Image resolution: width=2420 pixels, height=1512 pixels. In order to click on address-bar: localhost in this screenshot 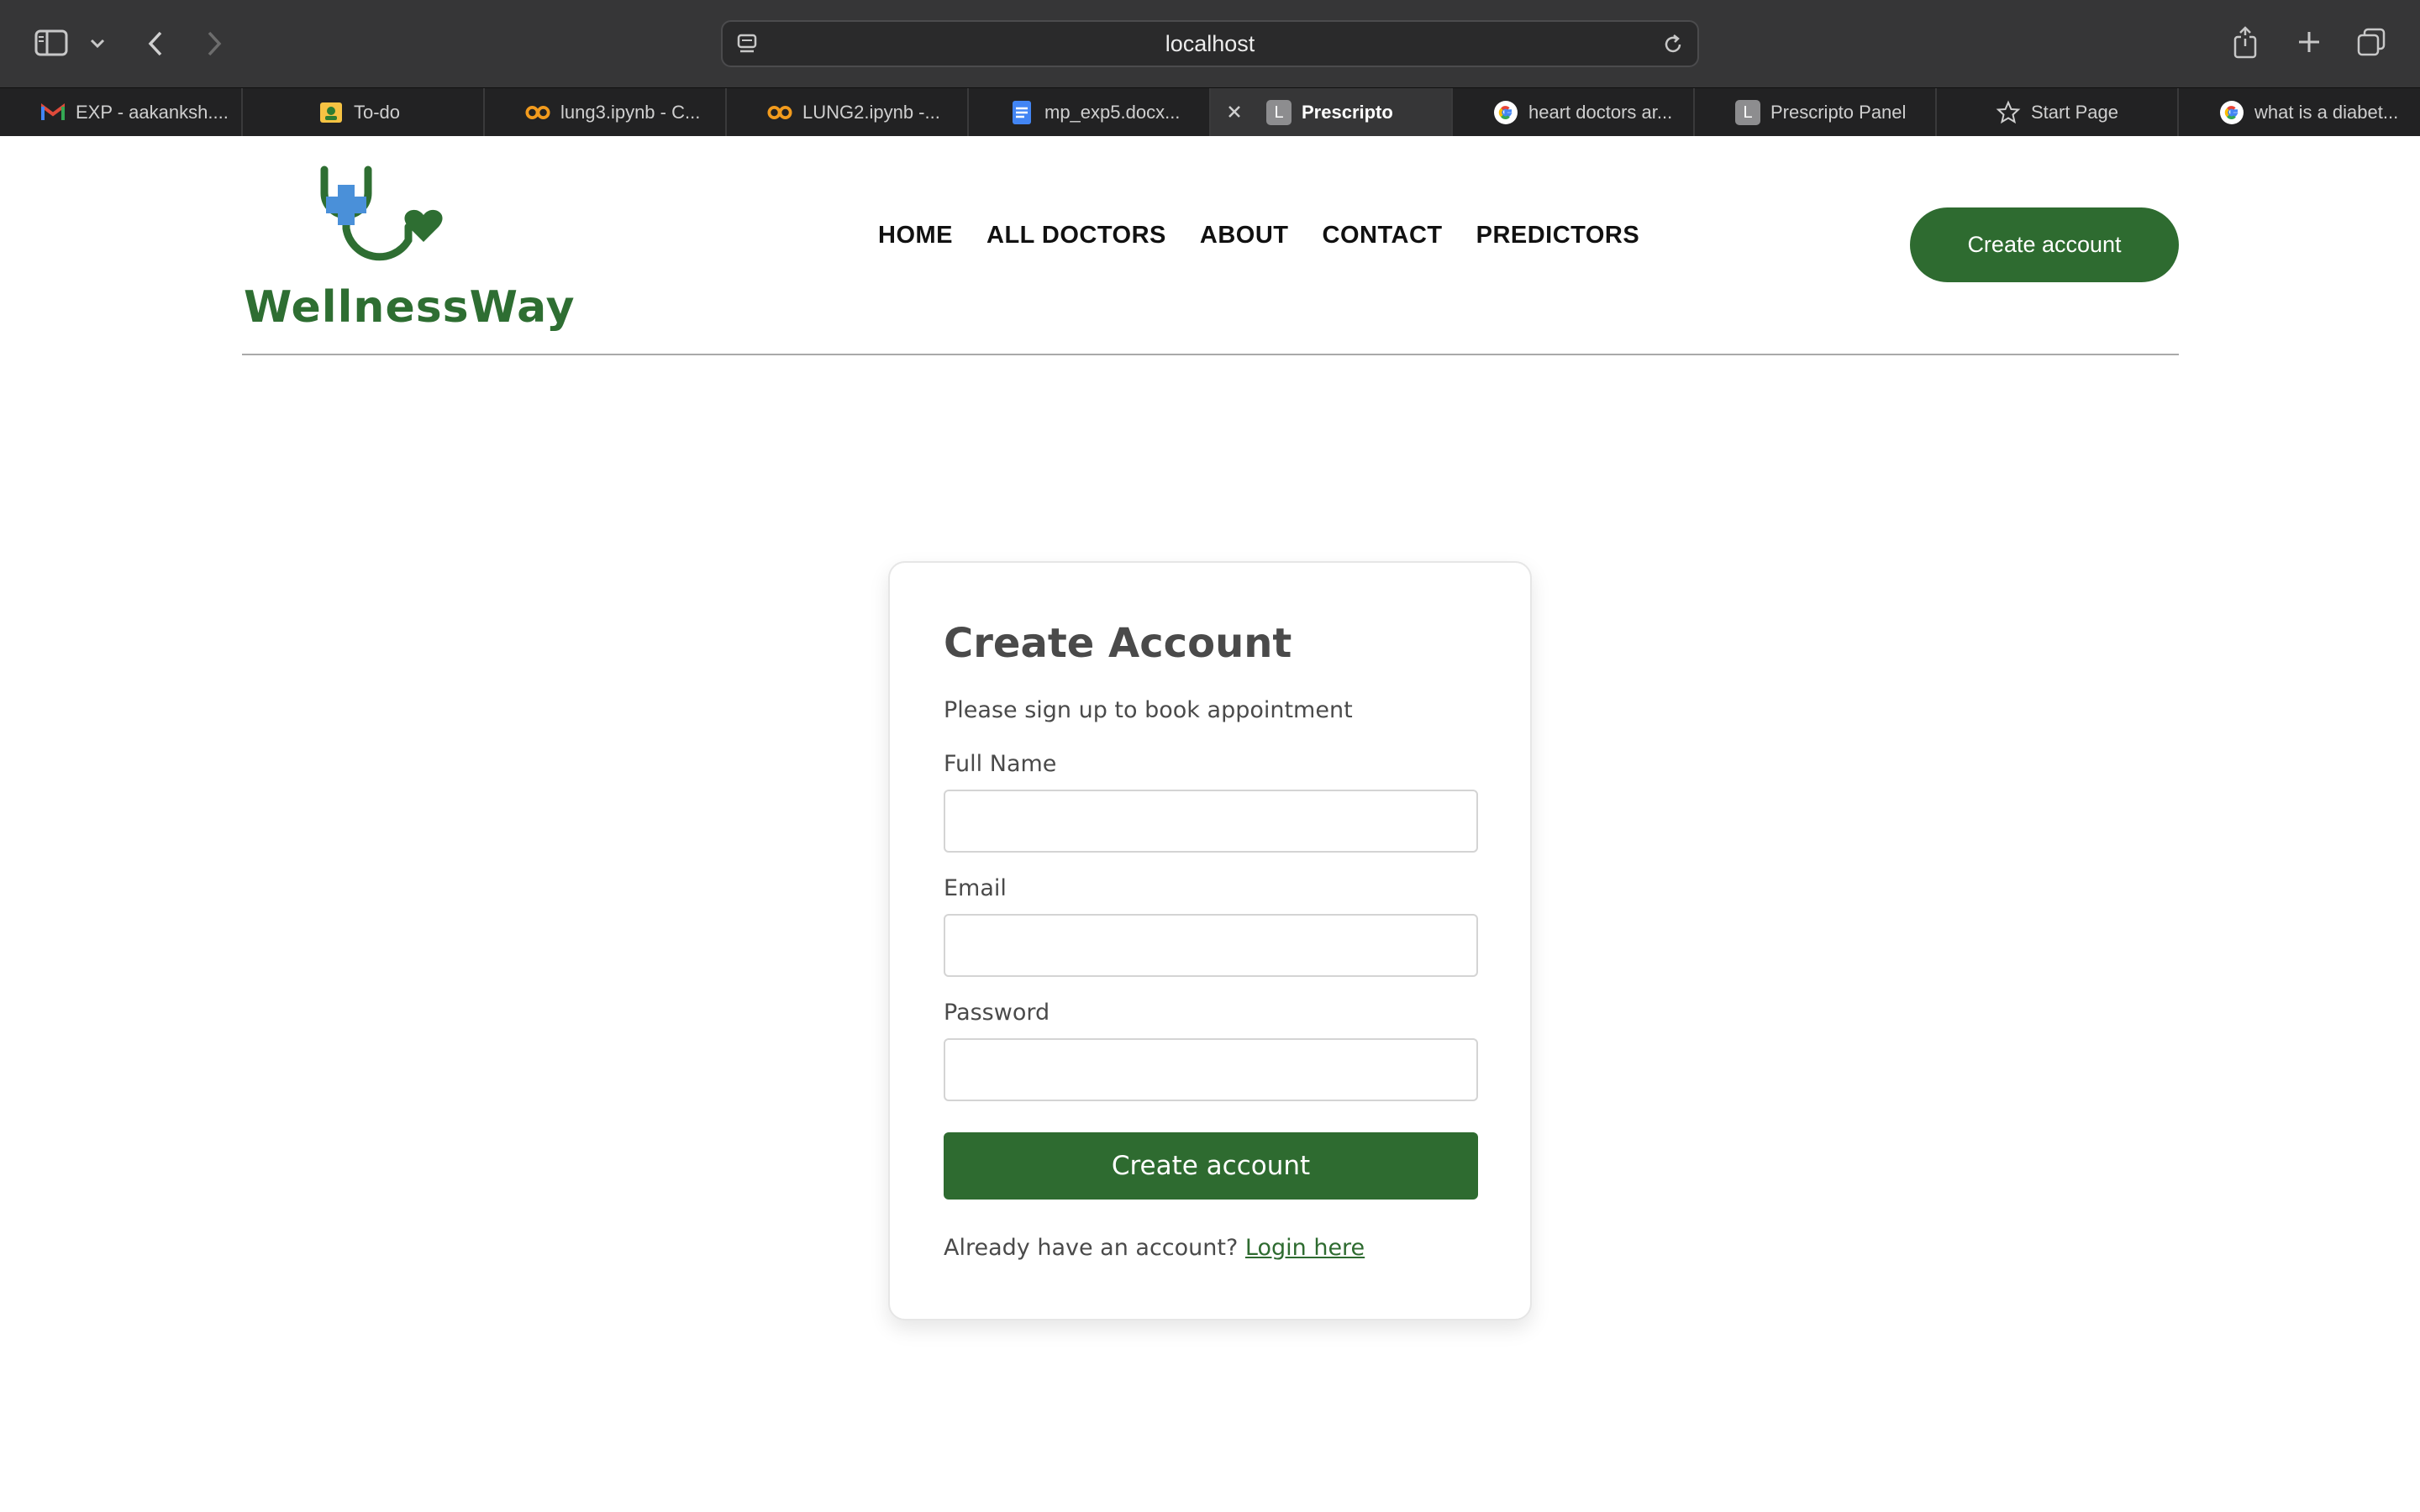, I will do `click(1210, 43)`.